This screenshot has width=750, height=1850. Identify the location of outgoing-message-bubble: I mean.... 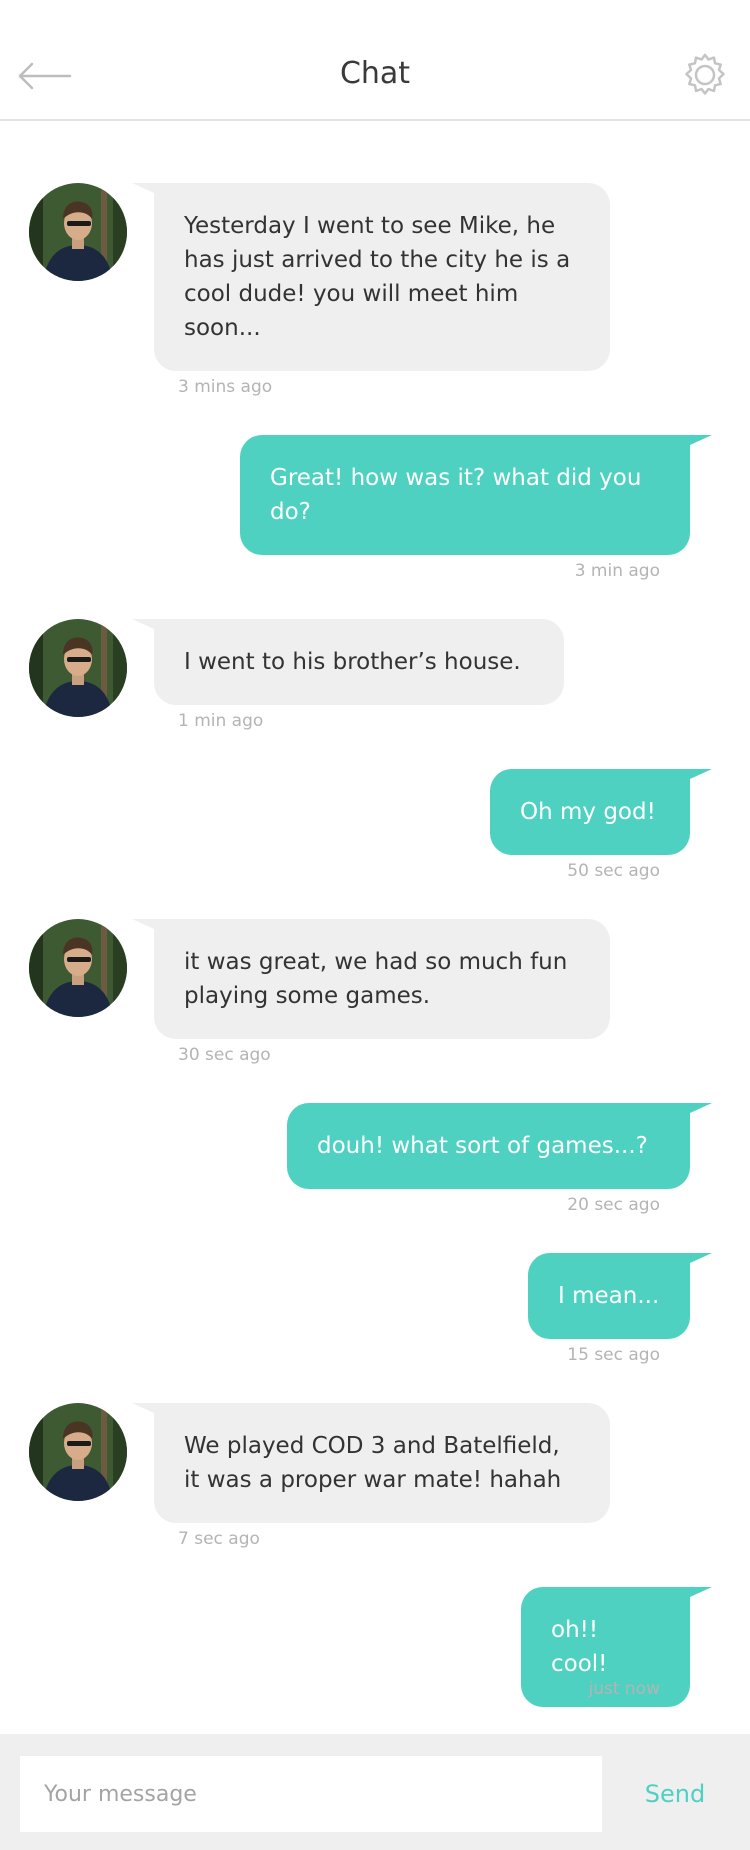
(620, 1296).